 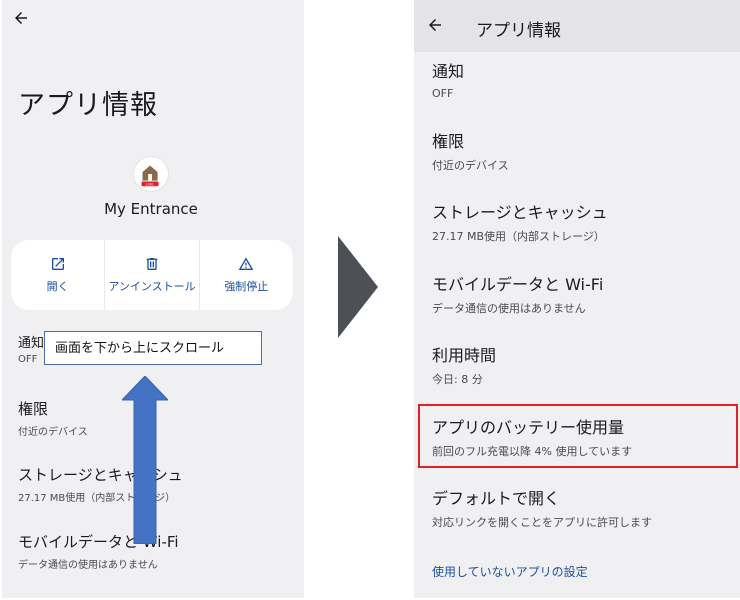 What do you see at coordinates (577, 26) in the screenshot?
I see `app-bar: アプリ情報` at bounding box center [577, 26].